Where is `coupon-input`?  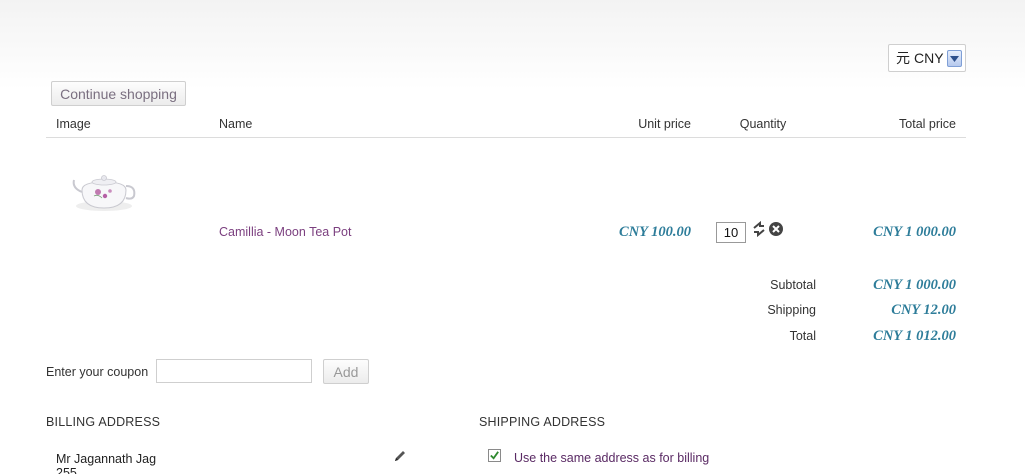 coupon-input is located at coordinates (234, 371).